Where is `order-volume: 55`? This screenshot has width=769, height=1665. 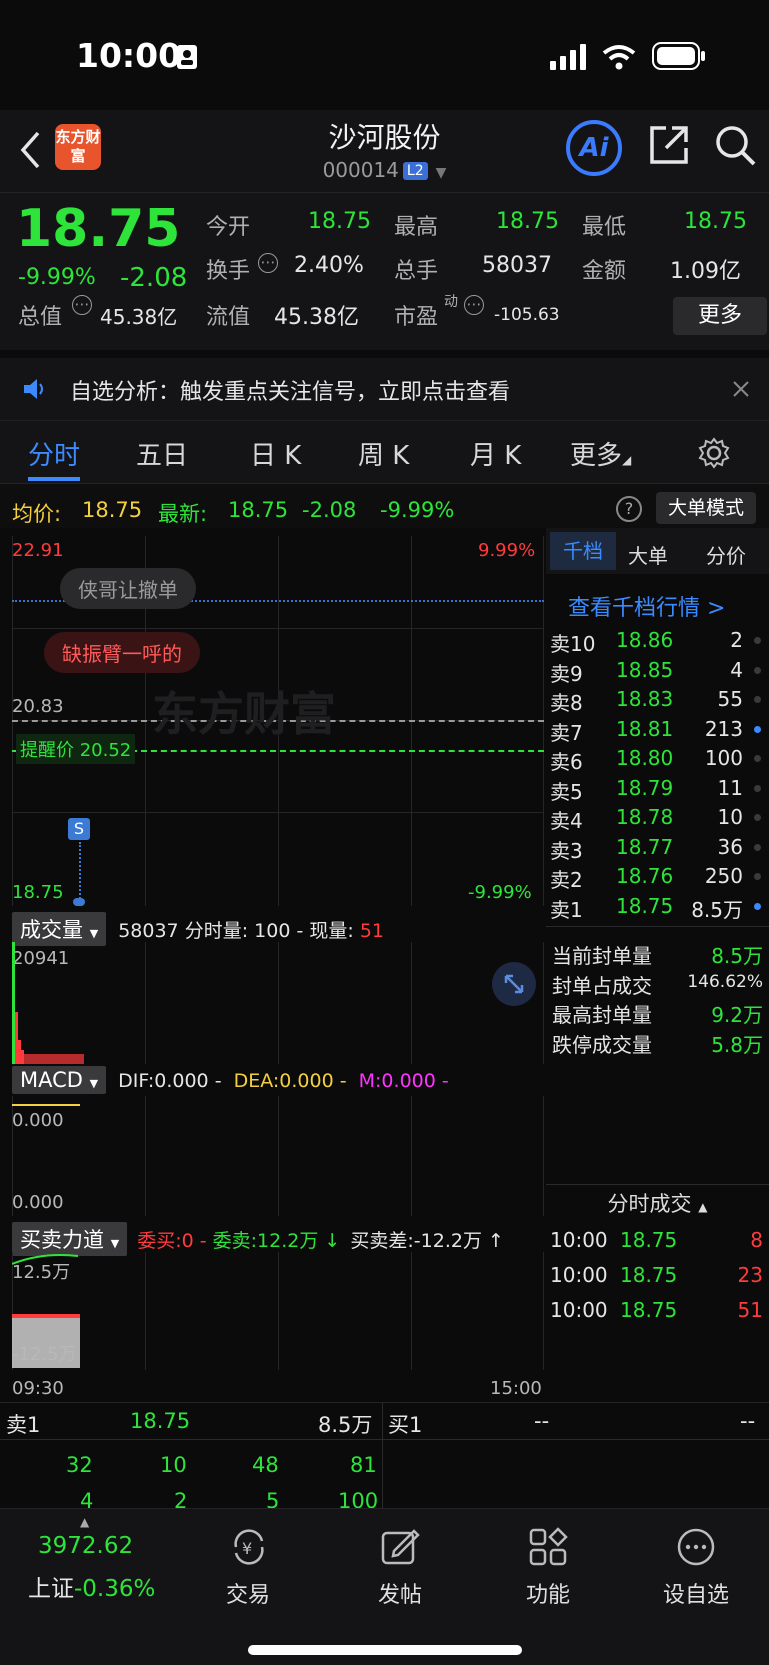 order-volume: 55 is located at coordinates (730, 699).